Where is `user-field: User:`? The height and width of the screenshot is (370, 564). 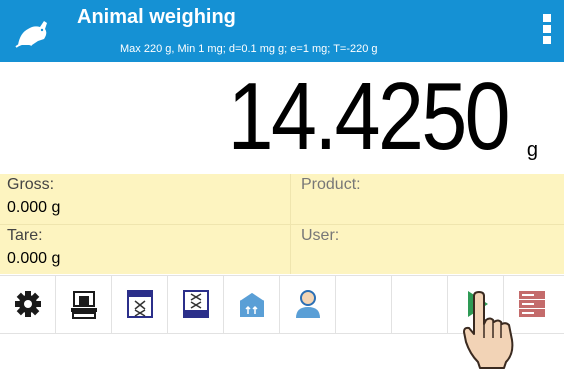
user-field: User: is located at coordinates (427, 250).